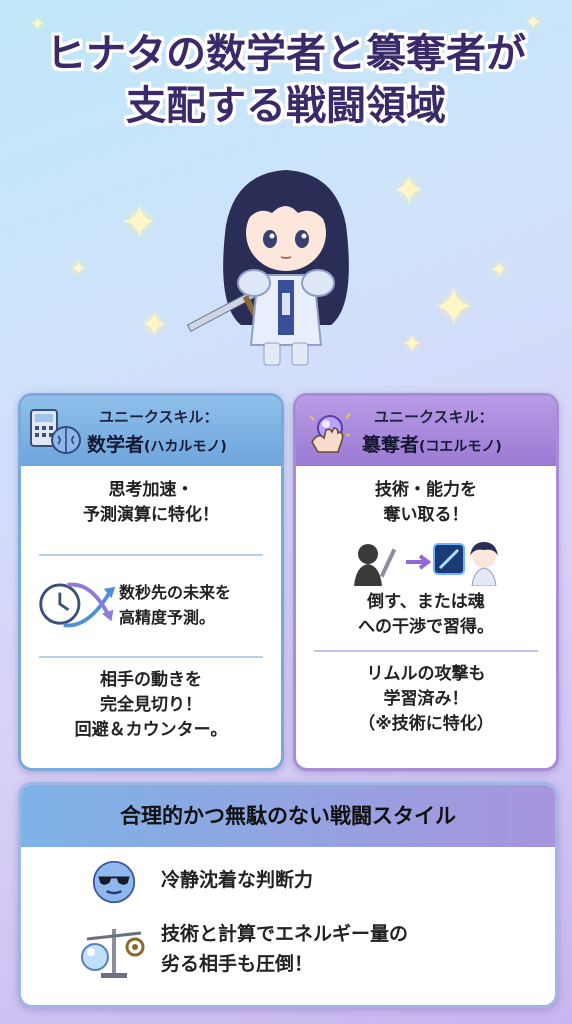 The height and width of the screenshot is (1024, 572). I want to click on calculator-brain-icon, so click(55, 431).